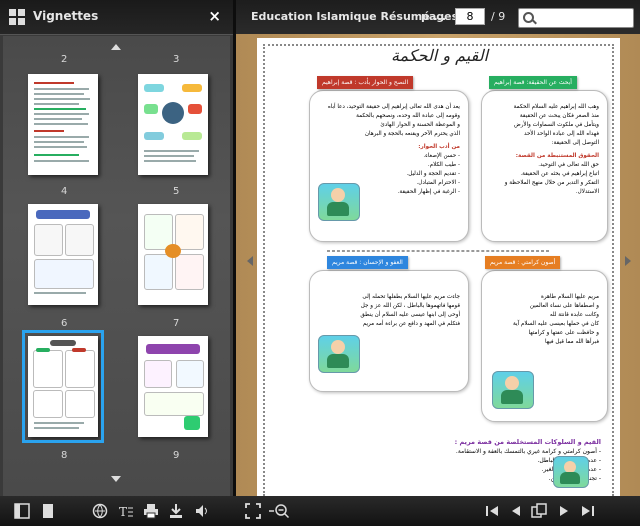  What do you see at coordinates (498, 16) in the screenshot?
I see `page-total: / 9` at bounding box center [498, 16].